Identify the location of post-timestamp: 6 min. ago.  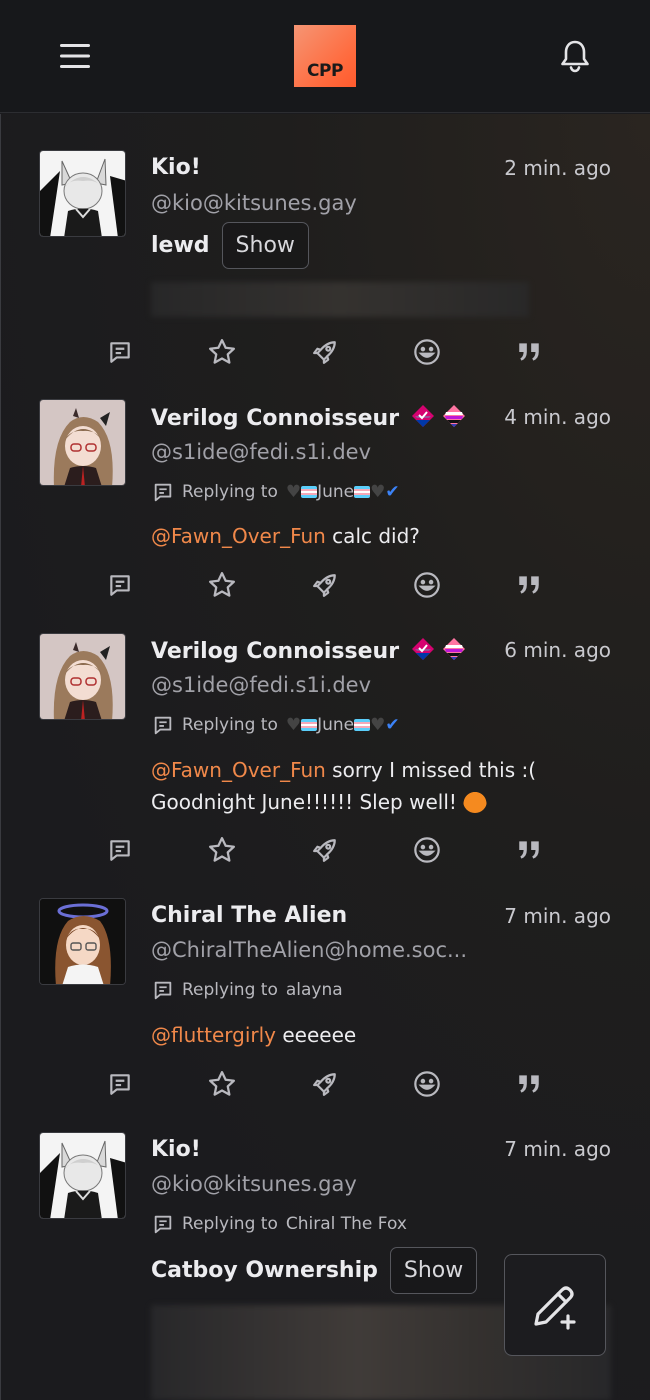
(557, 650).